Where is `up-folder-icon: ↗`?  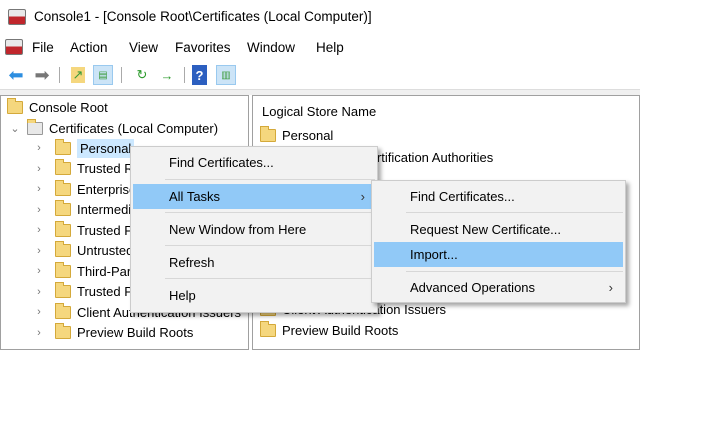
up-folder-icon: ↗ is located at coordinates (78, 75).